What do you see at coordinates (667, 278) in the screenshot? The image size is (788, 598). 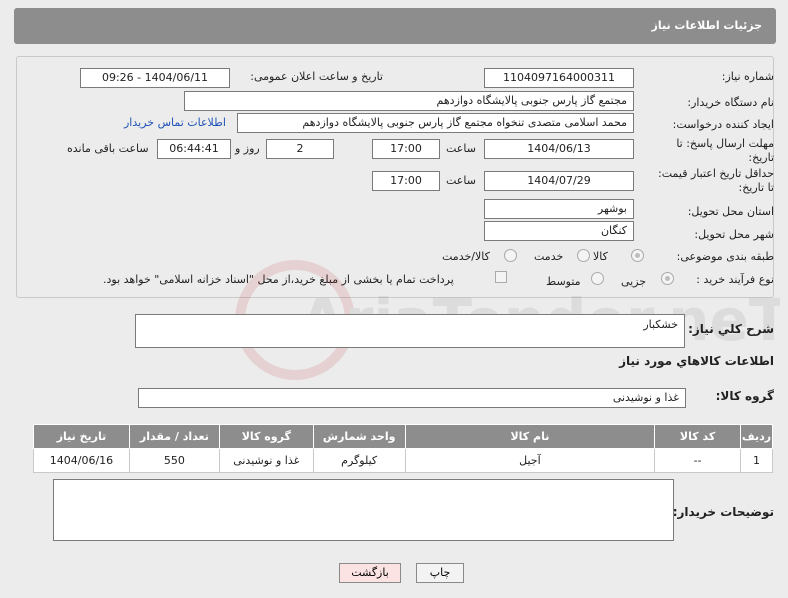 I see `purchase-minor-radio` at bounding box center [667, 278].